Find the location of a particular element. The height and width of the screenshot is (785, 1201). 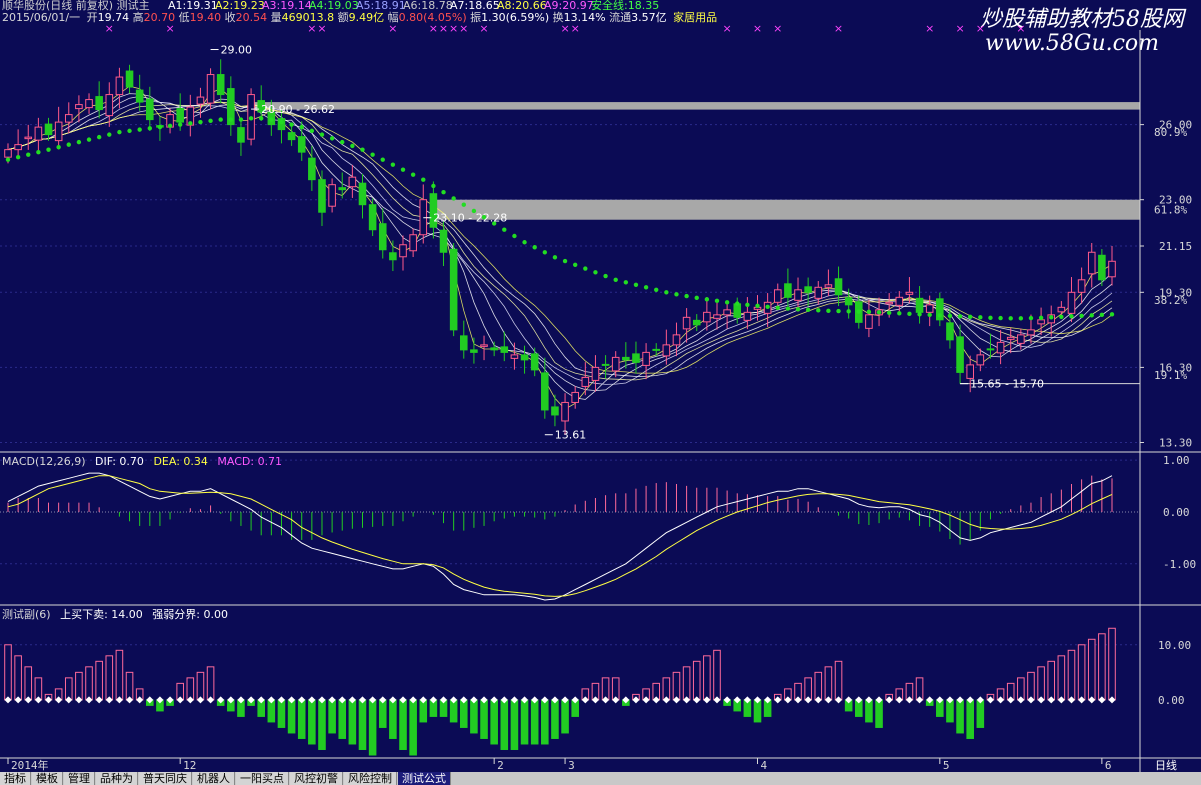

tab-8: 风控初警 is located at coordinates (316, 778).